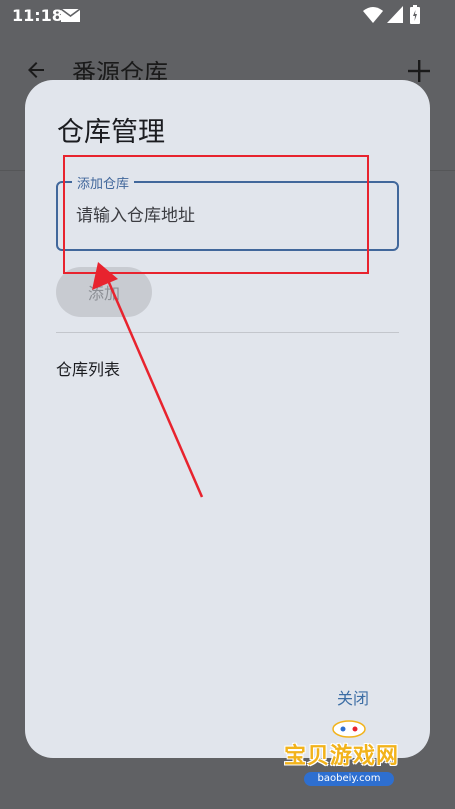  What do you see at coordinates (227, 332) in the screenshot?
I see `divider` at bounding box center [227, 332].